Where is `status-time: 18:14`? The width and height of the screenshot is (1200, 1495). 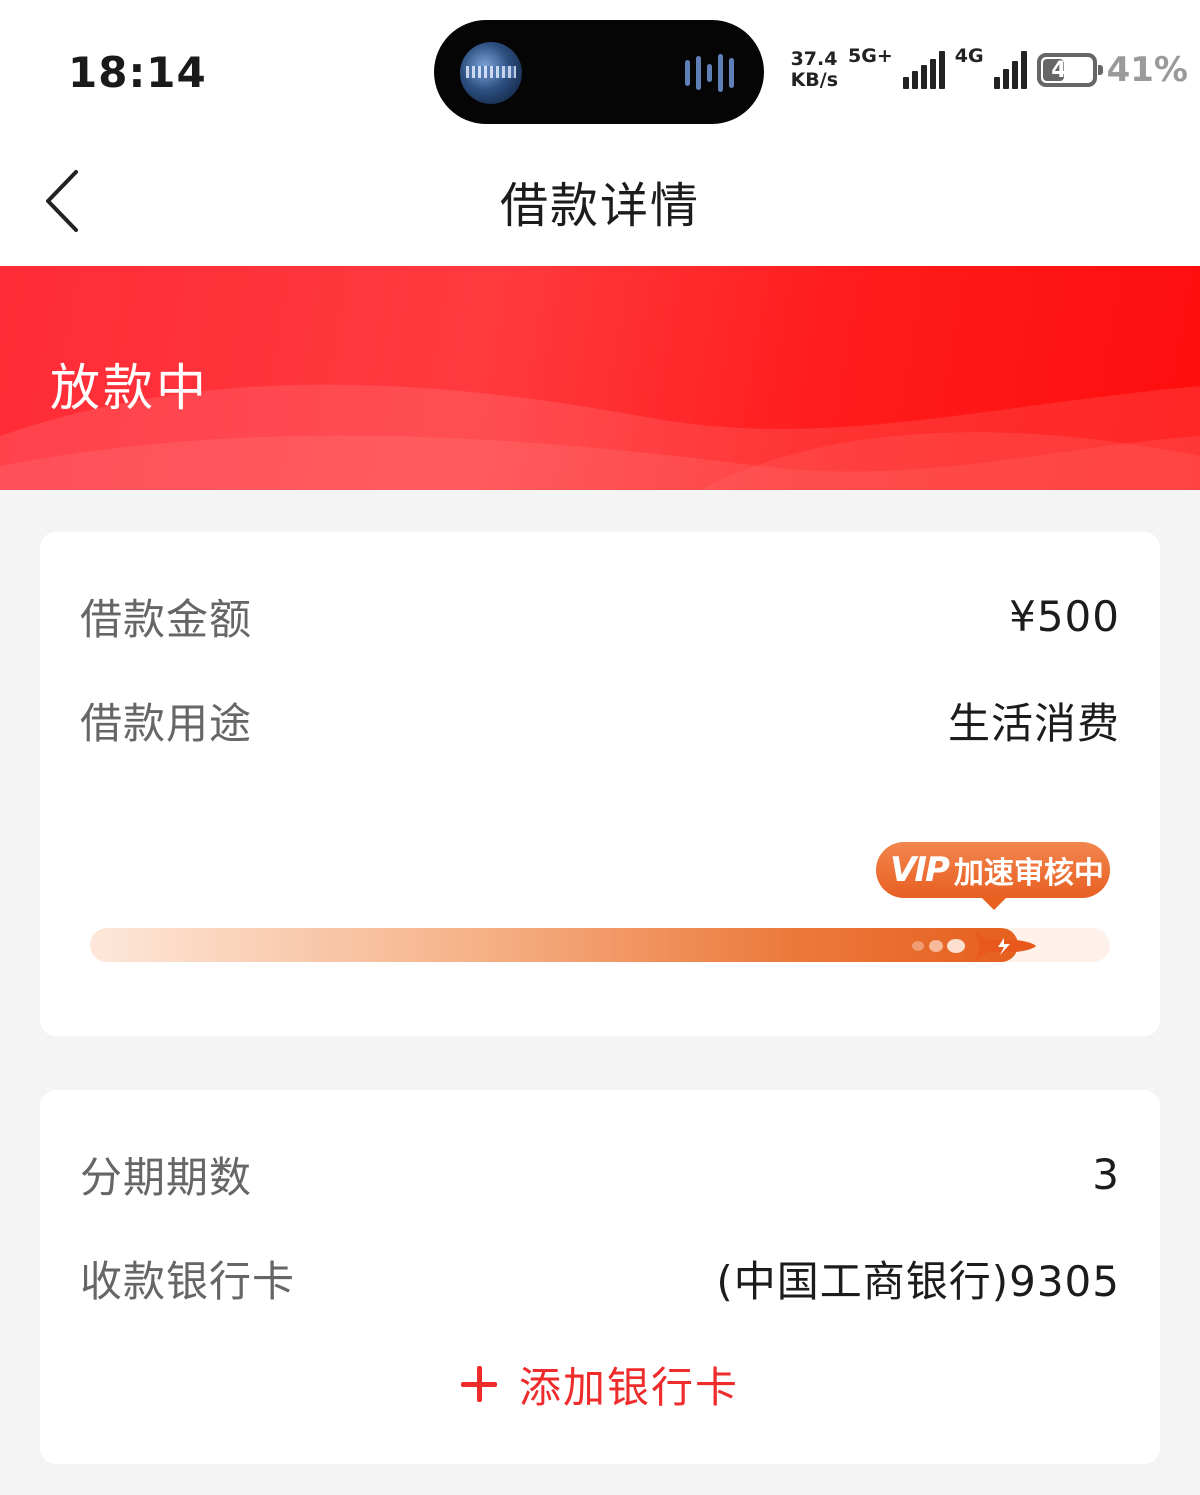
status-time: 18:14 is located at coordinates (137, 72).